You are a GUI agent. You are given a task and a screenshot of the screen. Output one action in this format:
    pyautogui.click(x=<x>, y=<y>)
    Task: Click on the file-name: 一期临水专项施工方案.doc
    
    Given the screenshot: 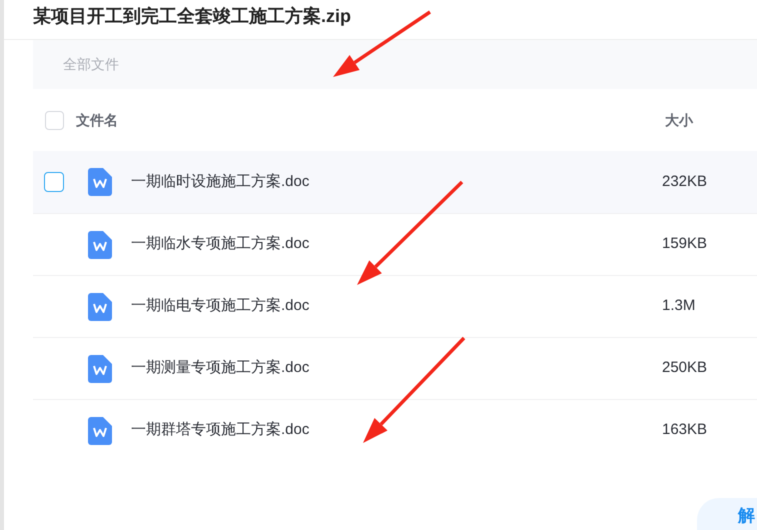 What is the action you would take?
    pyautogui.click(x=220, y=244)
    